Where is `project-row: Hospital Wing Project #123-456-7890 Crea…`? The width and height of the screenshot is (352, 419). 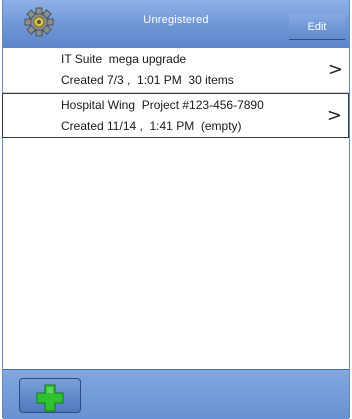
project-row: Hospital Wing Project #123-456-7890 Crea… is located at coordinates (175, 115).